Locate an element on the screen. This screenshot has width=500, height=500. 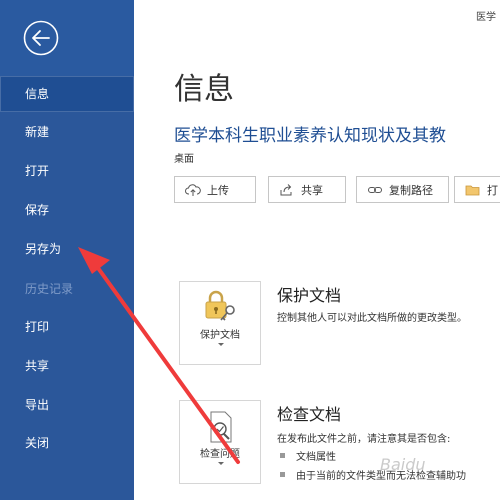
page-title: 信息 is located at coordinates (204, 89).